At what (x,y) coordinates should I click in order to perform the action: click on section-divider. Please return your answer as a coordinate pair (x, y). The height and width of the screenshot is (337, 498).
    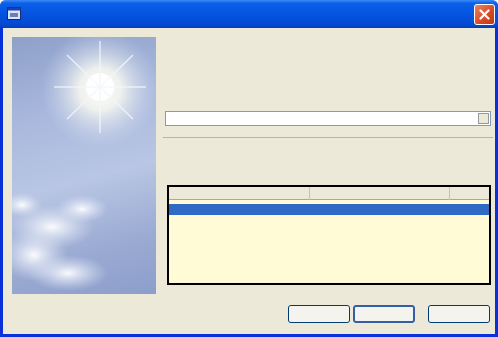
    Looking at the image, I should click on (328, 137).